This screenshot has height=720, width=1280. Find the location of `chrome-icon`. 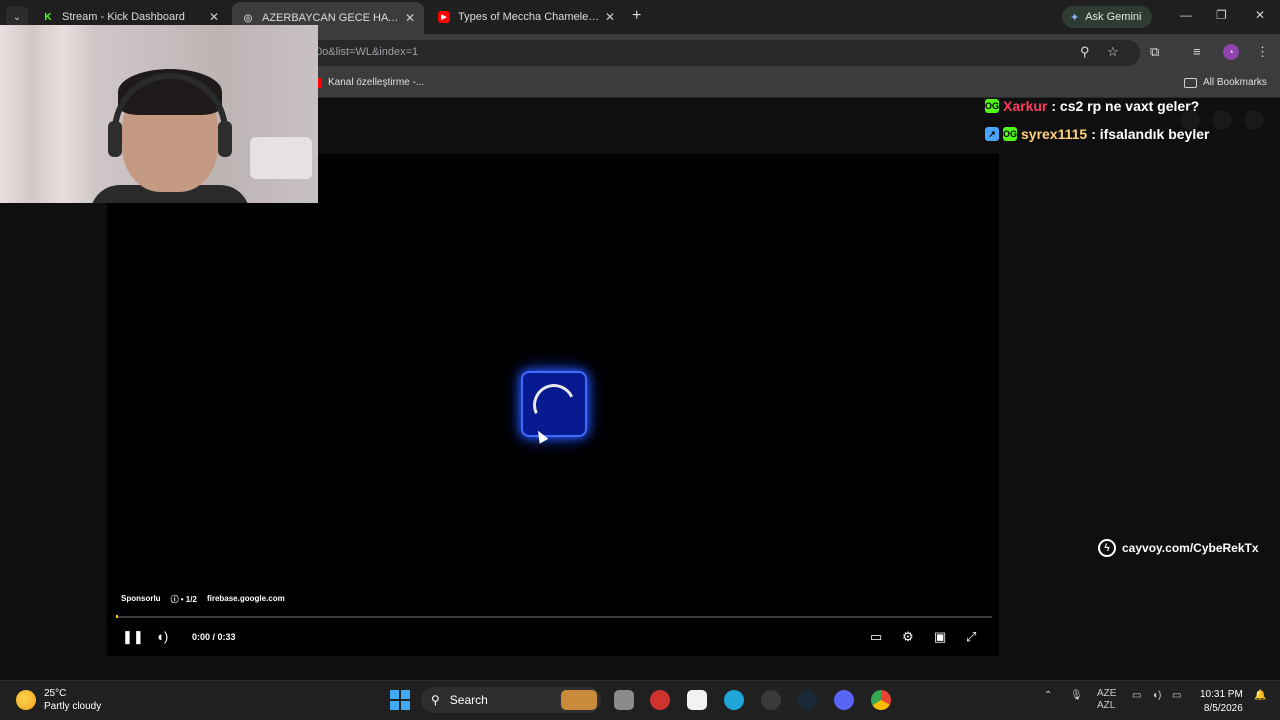

chrome-icon is located at coordinates (881, 700).